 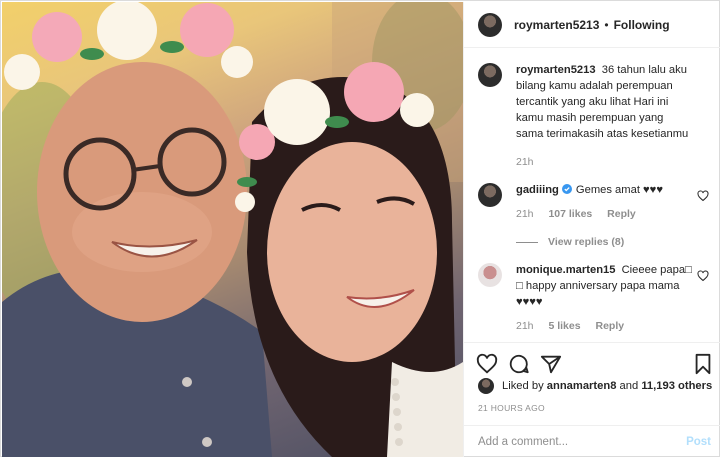 I want to click on comment-text: Gemes amat ♥♥♥, so click(x=619, y=190).